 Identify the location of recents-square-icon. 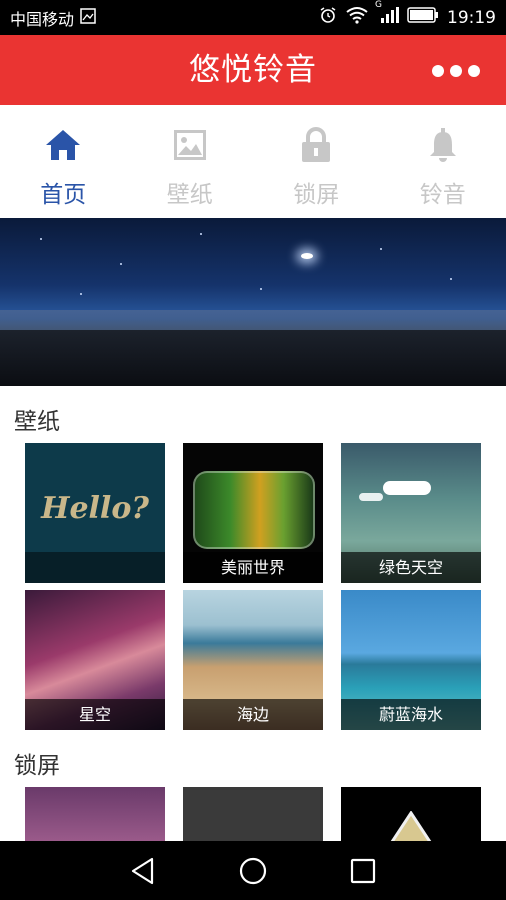
(363, 870).